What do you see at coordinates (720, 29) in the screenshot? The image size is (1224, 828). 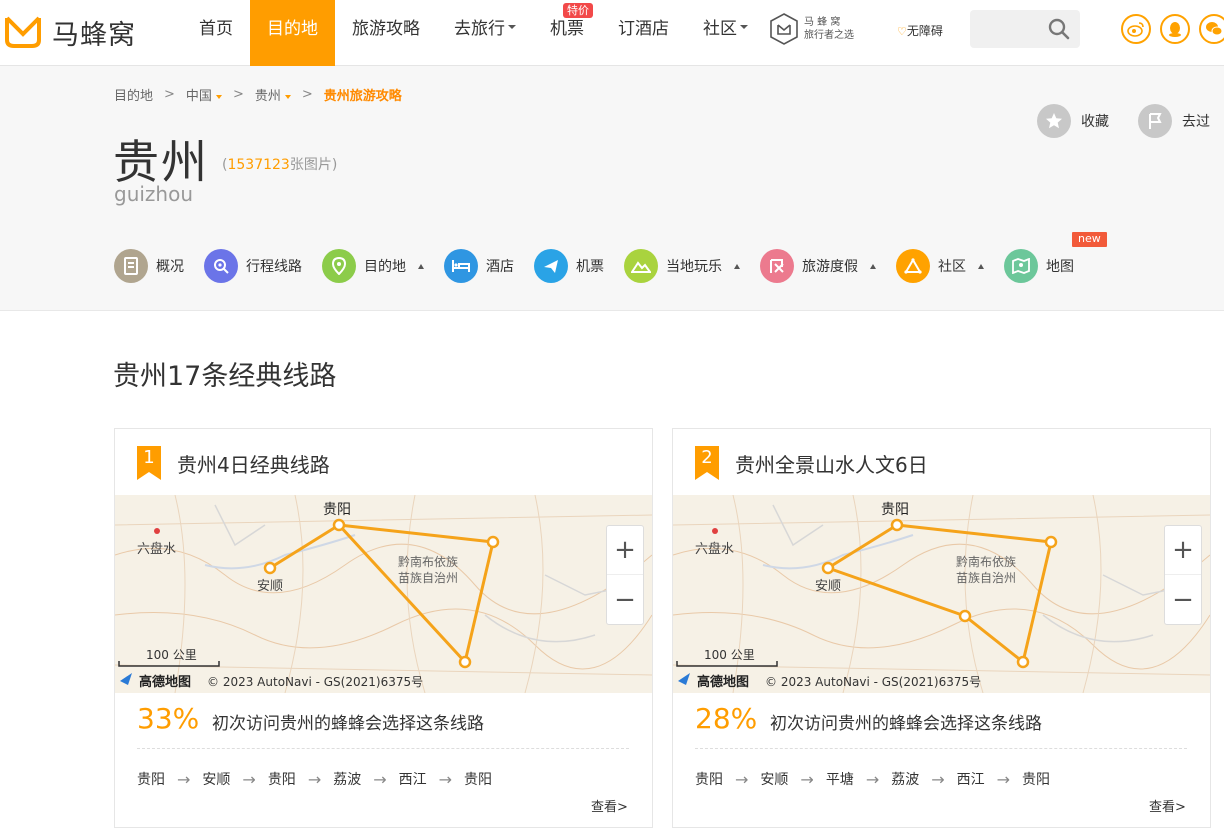 I see `nav-label: 社区` at bounding box center [720, 29].